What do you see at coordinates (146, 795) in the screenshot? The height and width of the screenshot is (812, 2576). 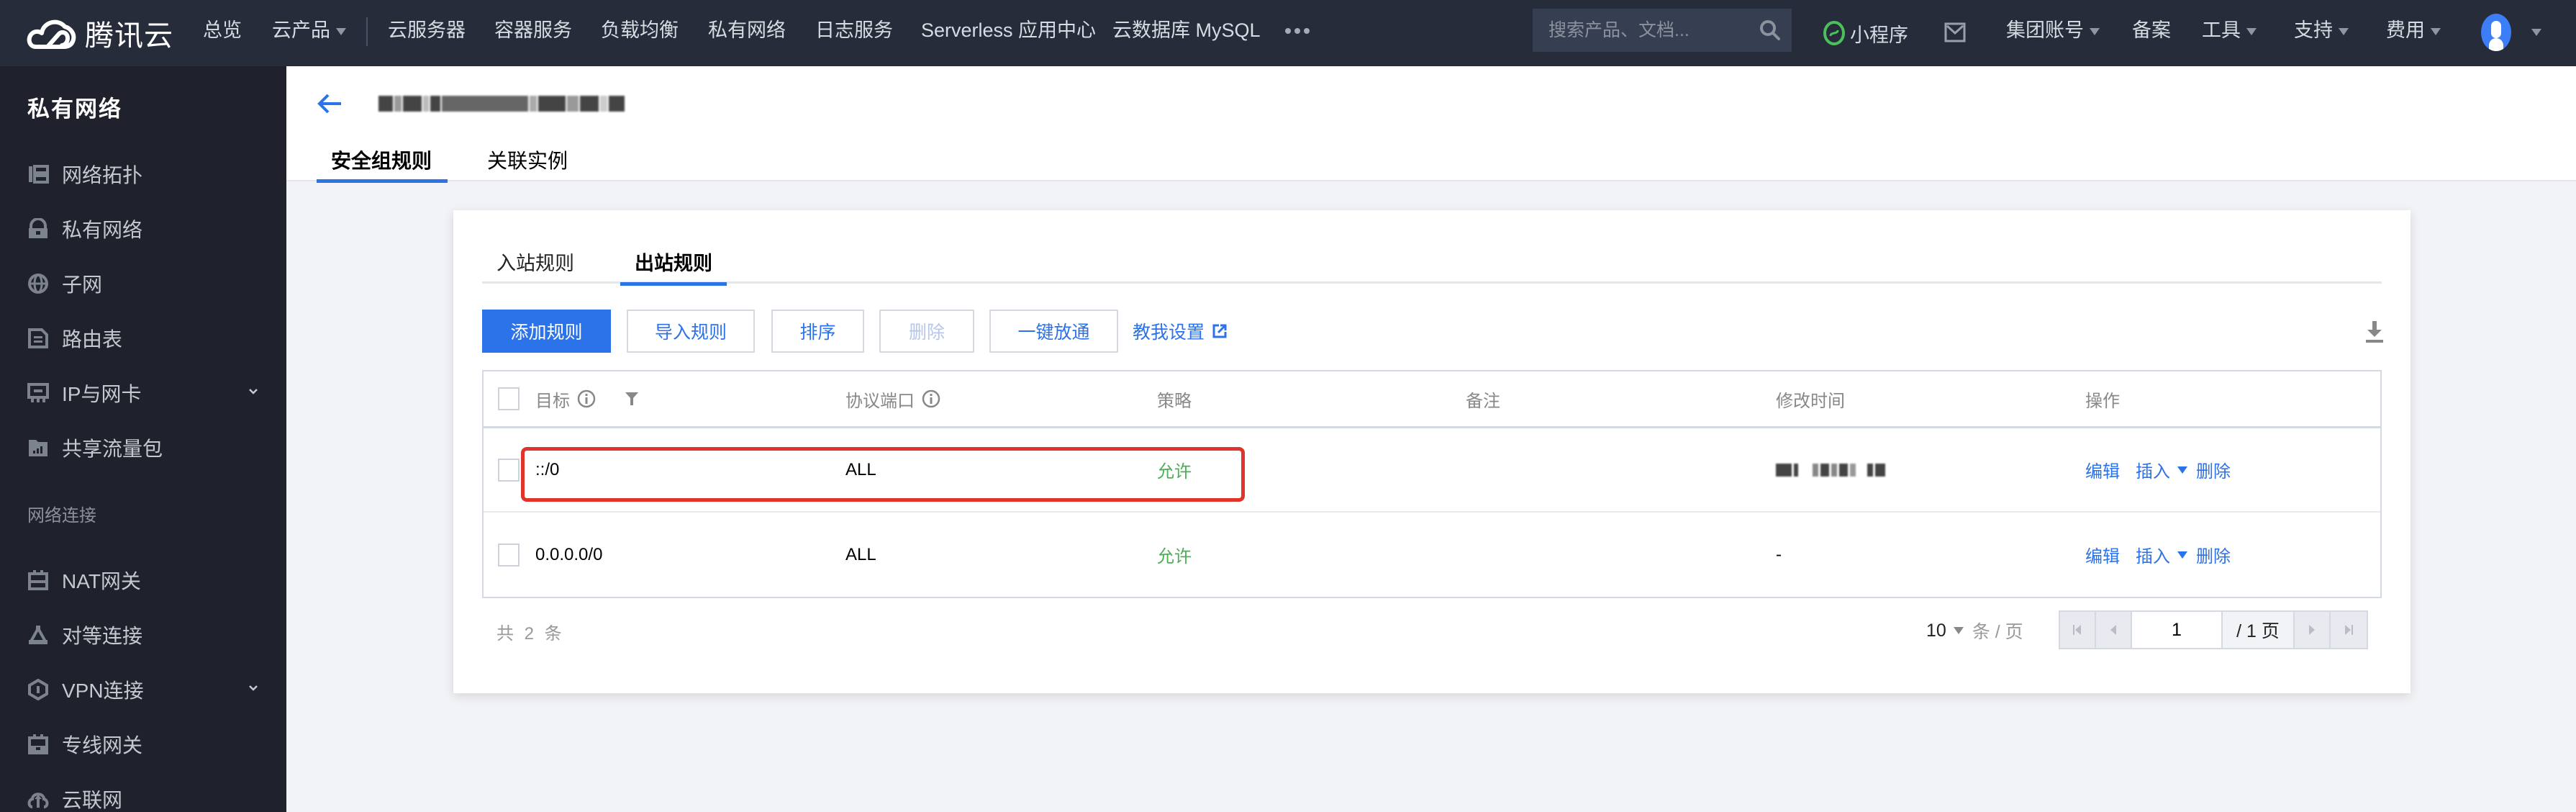 I see `sidebar-item-ccn: 云联网` at bounding box center [146, 795].